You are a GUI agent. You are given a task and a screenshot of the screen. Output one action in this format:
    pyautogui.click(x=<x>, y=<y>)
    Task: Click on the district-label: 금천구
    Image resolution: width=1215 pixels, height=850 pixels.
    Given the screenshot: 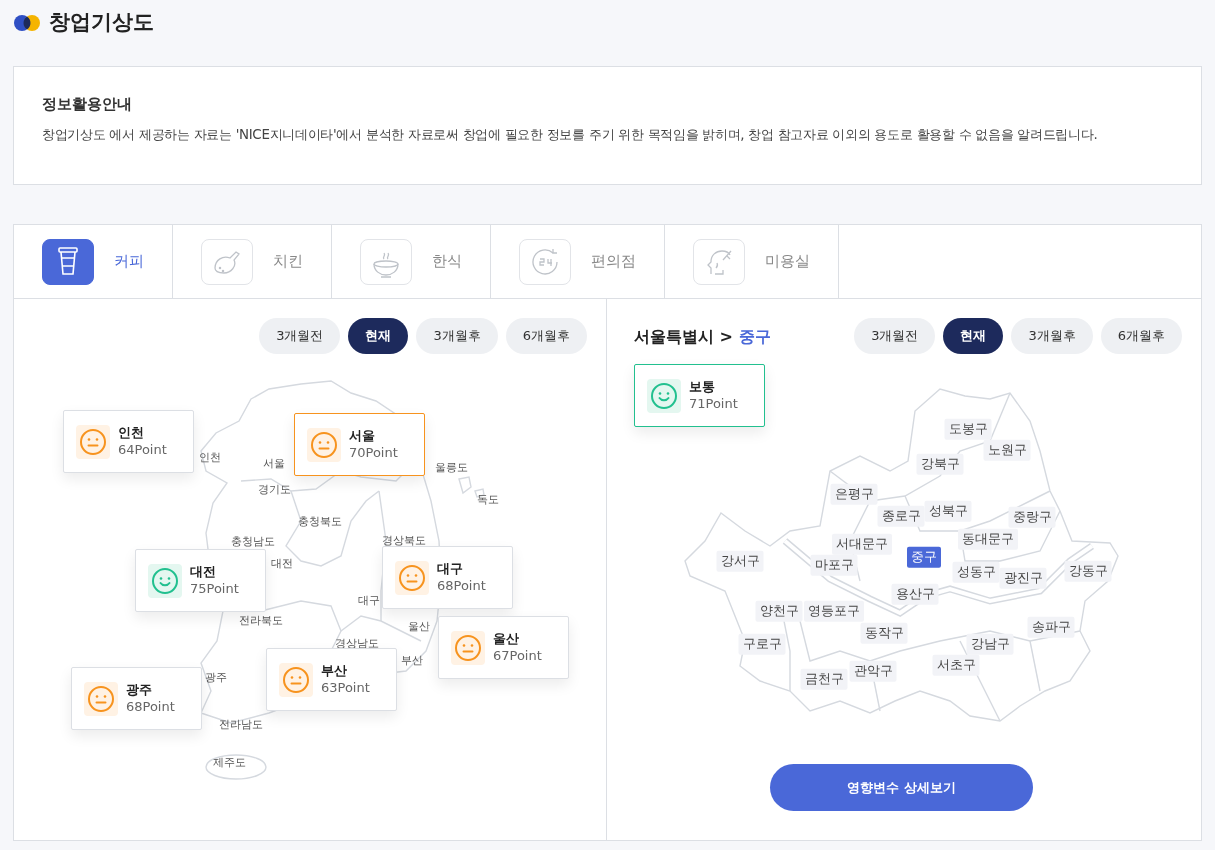 What is the action you would take?
    pyautogui.click(x=824, y=679)
    